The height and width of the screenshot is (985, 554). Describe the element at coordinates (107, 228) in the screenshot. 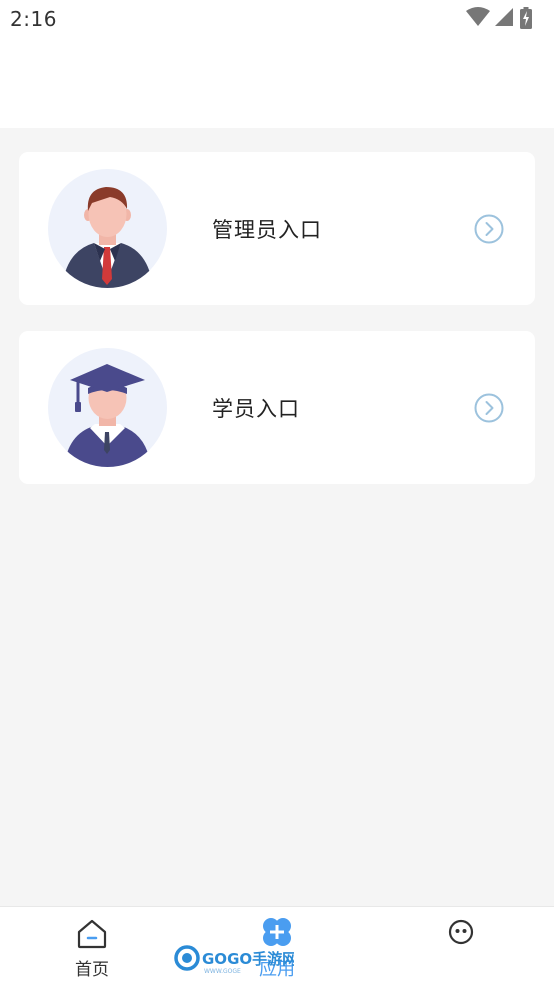

I see `admin-avatar` at that location.